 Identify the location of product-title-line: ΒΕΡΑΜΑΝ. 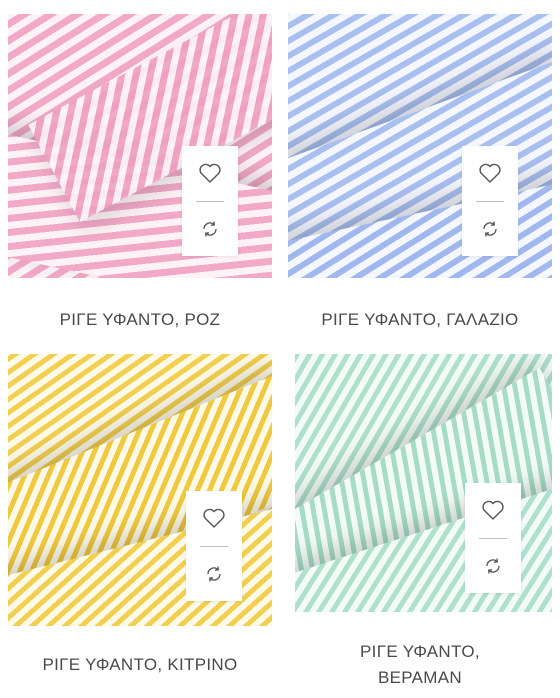
(420, 677).